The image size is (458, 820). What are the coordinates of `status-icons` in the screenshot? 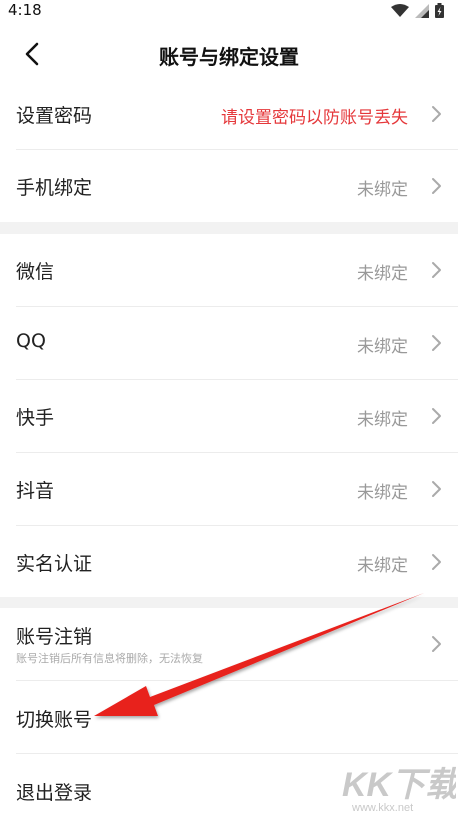 It's located at (417, 10).